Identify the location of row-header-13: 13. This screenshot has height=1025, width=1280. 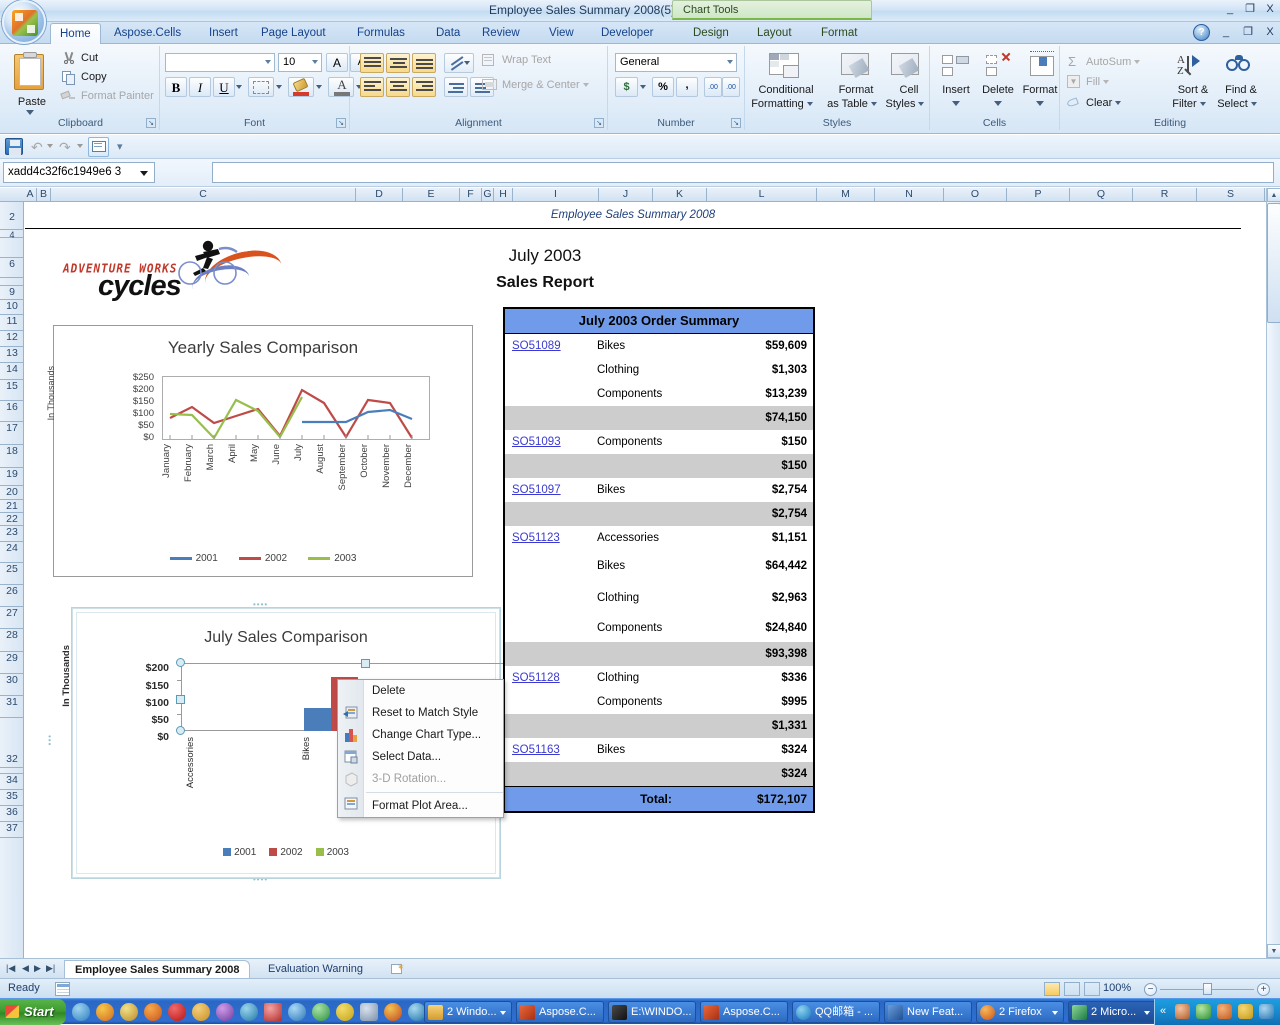
(12, 355).